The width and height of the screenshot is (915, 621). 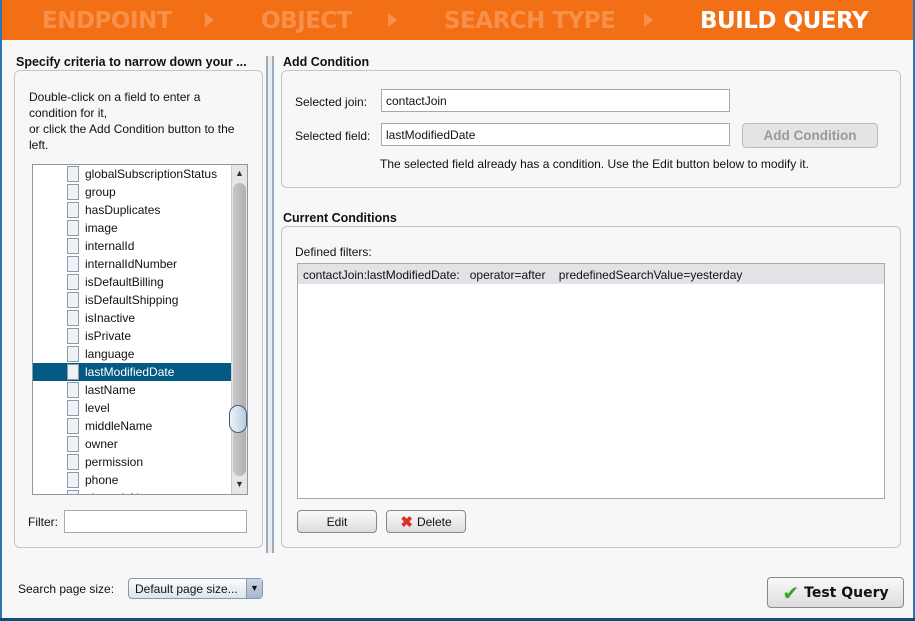 I want to click on defined-filters-label: Defined filters:, so click(x=333, y=252).